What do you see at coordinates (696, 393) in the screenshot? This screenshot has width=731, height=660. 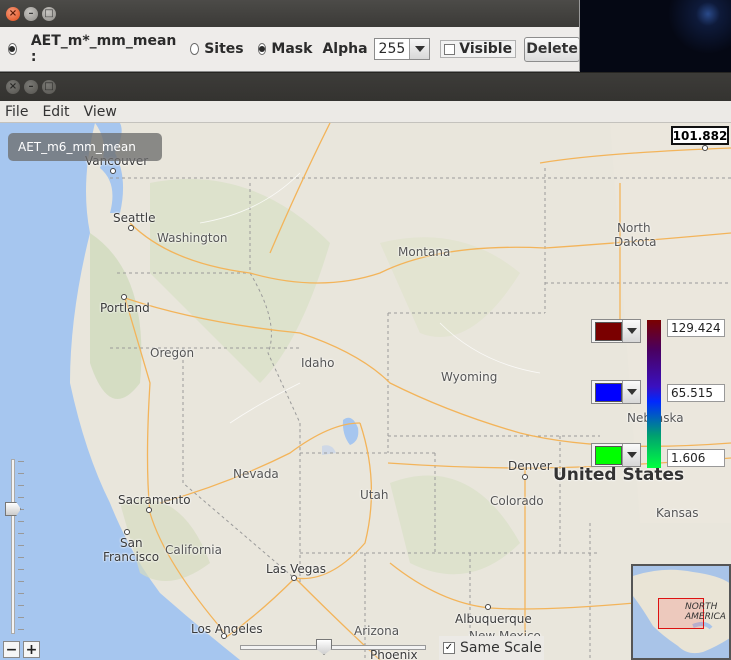 I see `mid-value-field: 65.515` at bounding box center [696, 393].